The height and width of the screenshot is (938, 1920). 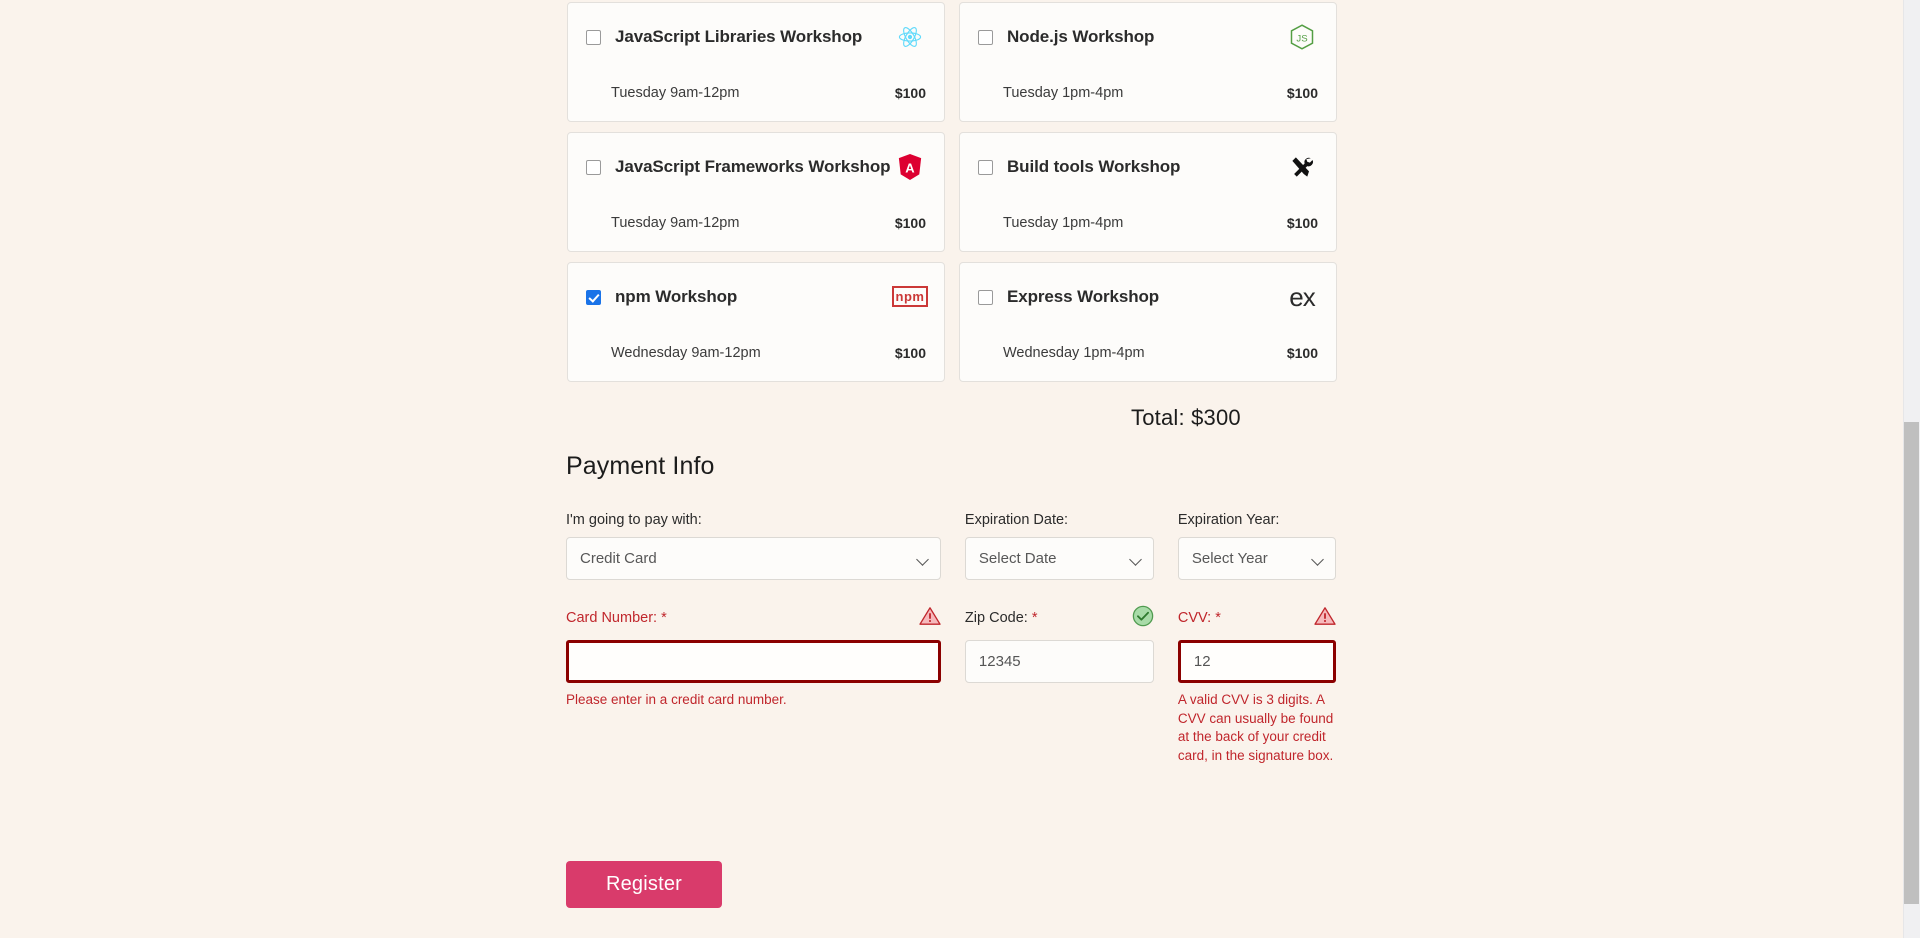 What do you see at coordinates (1911, 663) in the screenshot?
I see `vertical-scrollbar-thumb` at bounding box center [1911, 663].